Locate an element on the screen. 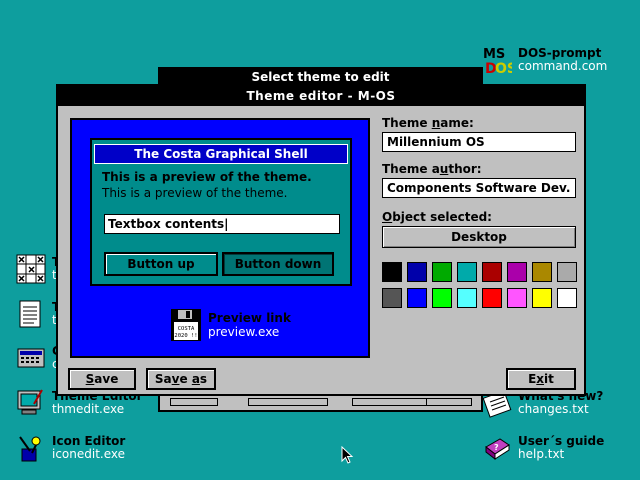 The height and width of the screenshot is (480, 640). mouse-cursor-icon is located at coordinates (347, 455).